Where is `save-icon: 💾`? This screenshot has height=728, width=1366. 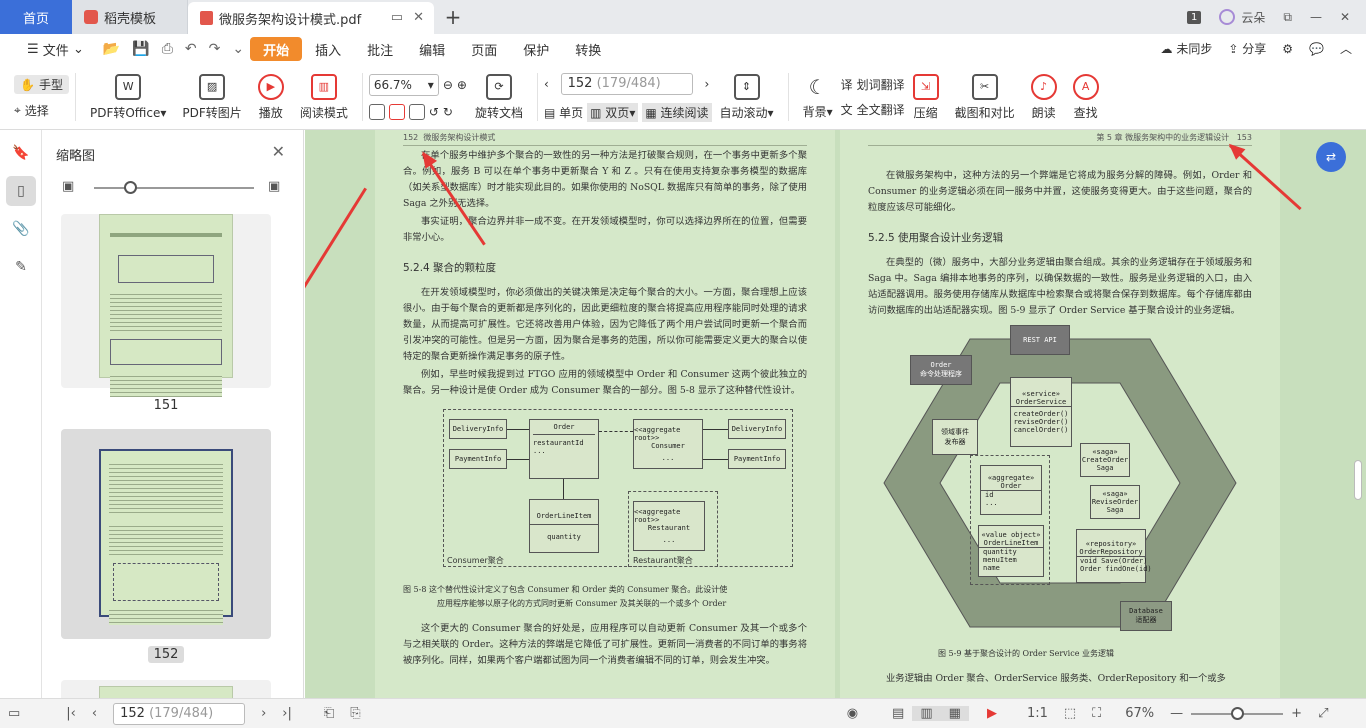
save-icon: 💾 is located at coordinates (140, 49).